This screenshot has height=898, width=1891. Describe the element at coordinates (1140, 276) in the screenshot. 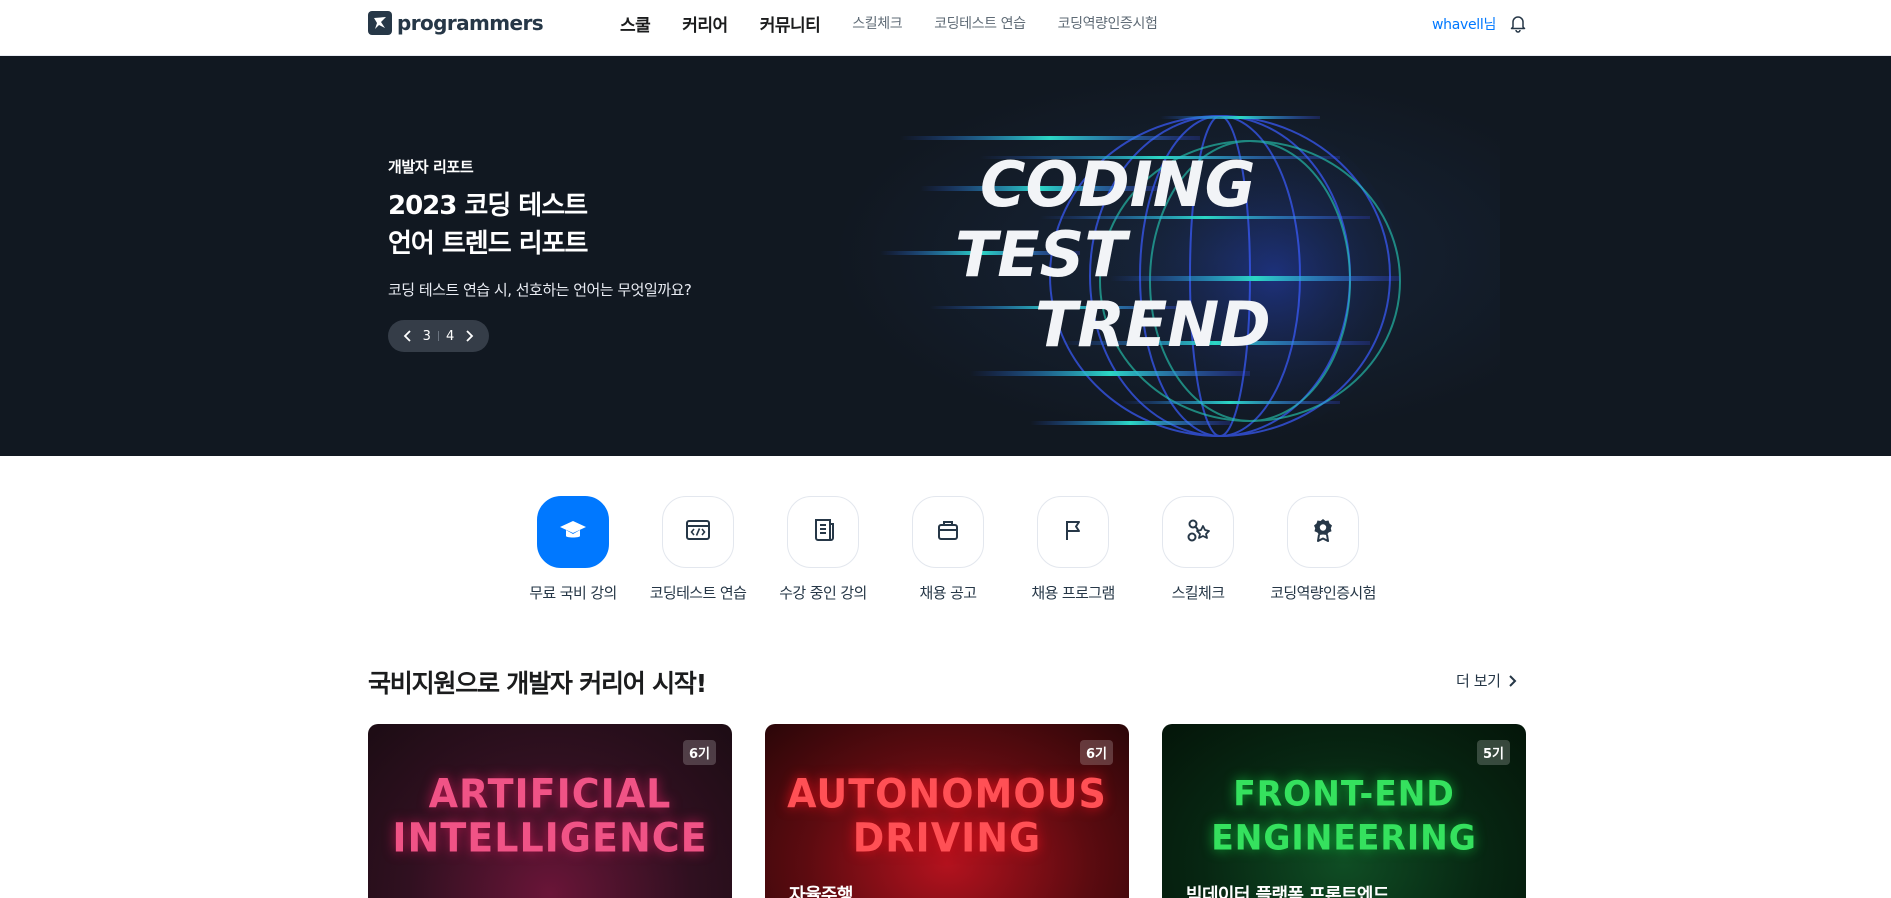

I see `coding-test-trend-illustration: CODING TEST TREND` at that location.